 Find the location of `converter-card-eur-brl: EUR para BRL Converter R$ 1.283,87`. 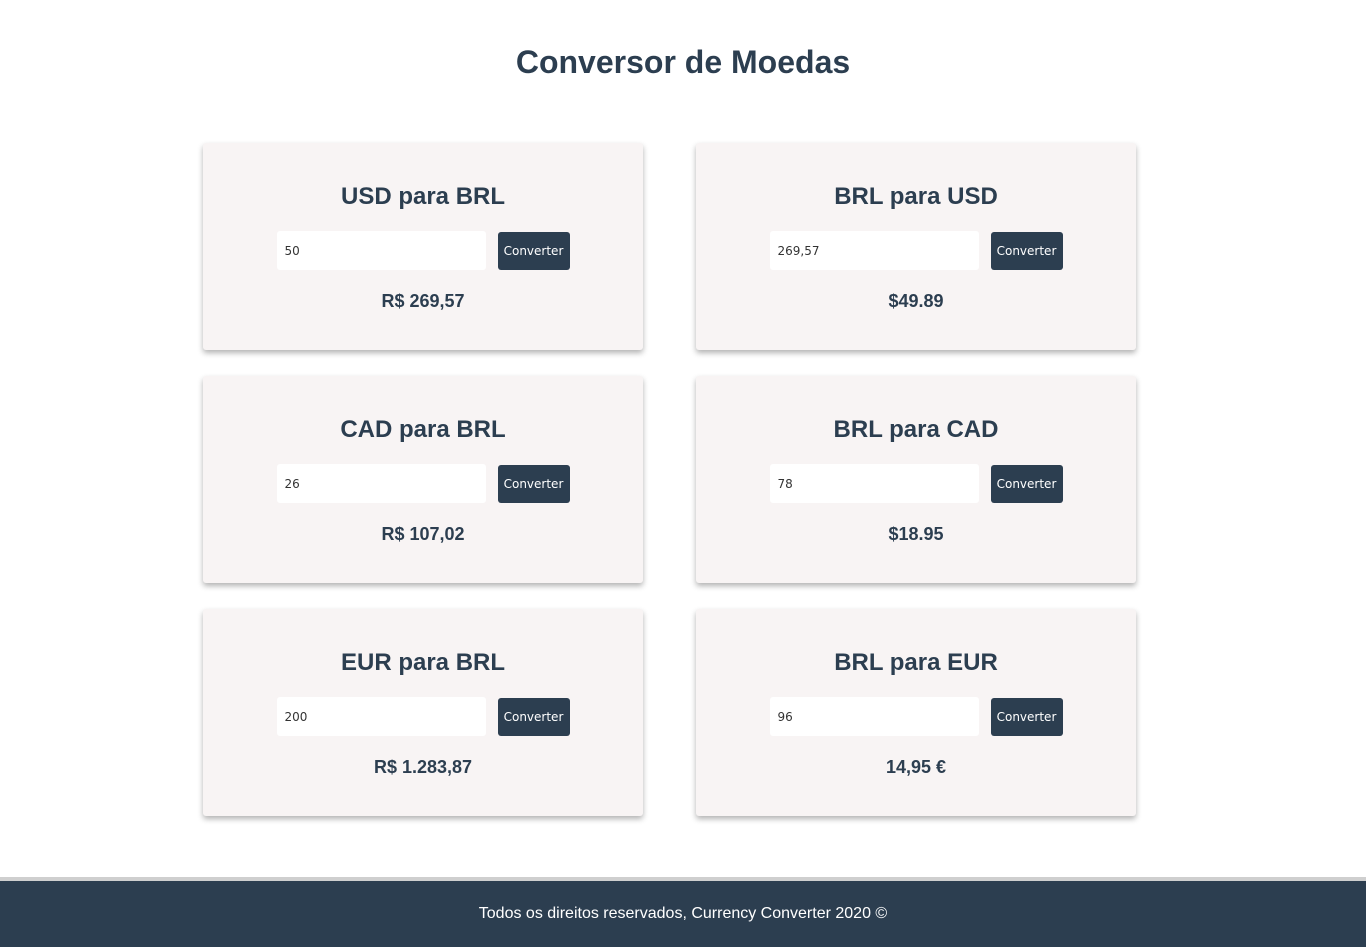

converter-card-eur-brl: EUR para BRL Converter R$ 1.283,87 is located at coordinates (423, 712).